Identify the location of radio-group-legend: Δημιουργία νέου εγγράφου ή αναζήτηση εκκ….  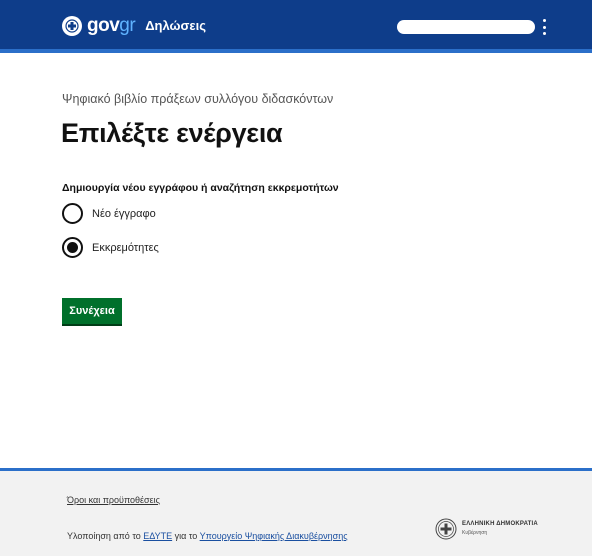
(200, 188).